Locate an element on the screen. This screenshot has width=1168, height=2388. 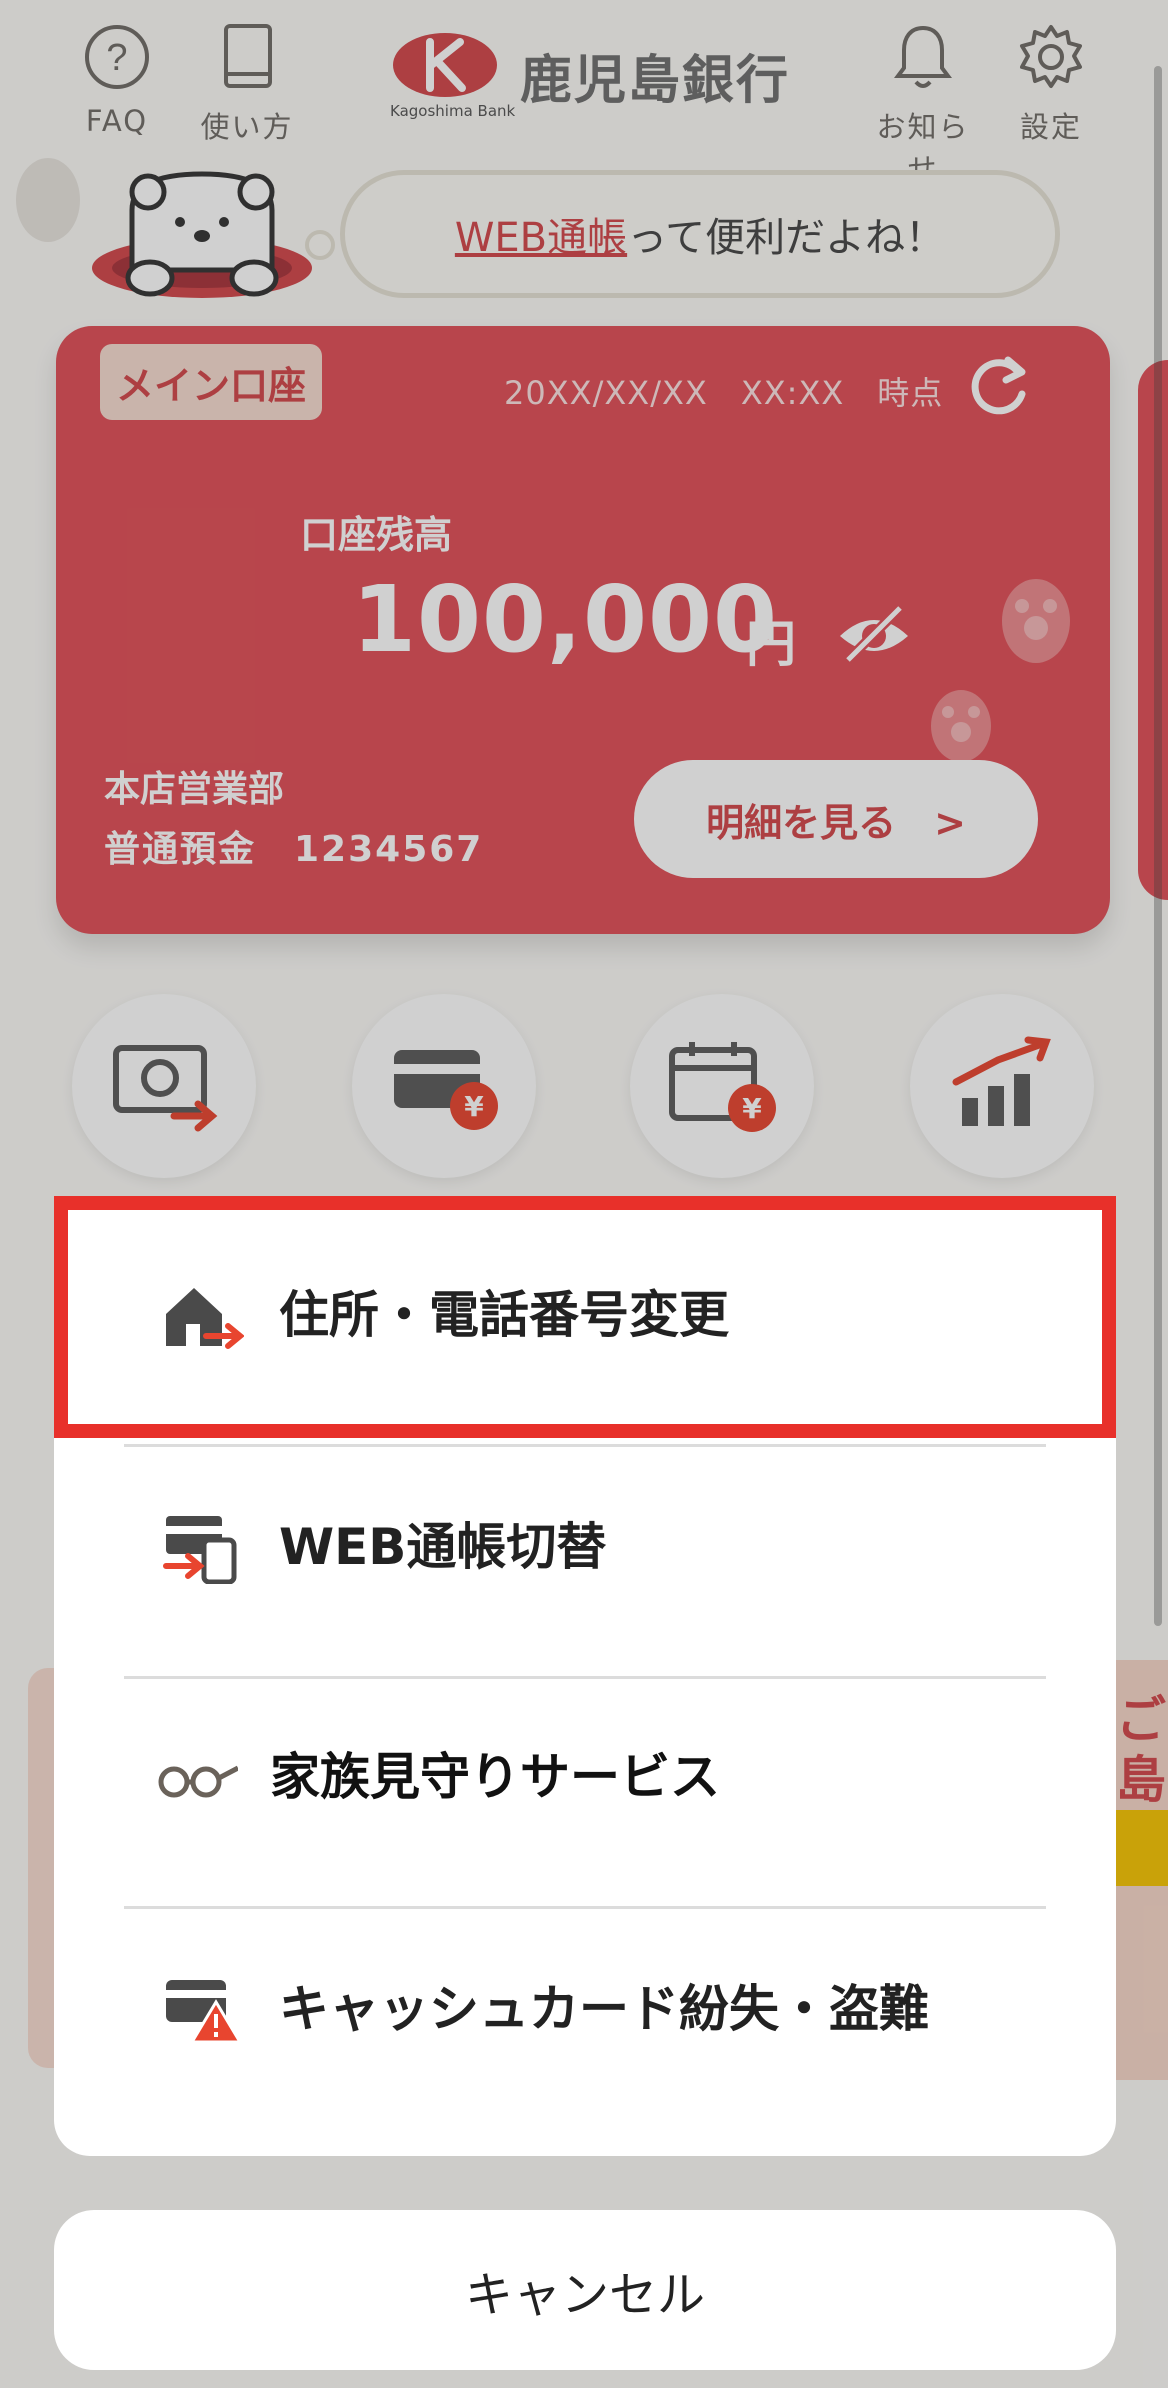
card-lost-stolen-item: キャッシュカード紛失・盗難 is located at coordinates (585, 2005).